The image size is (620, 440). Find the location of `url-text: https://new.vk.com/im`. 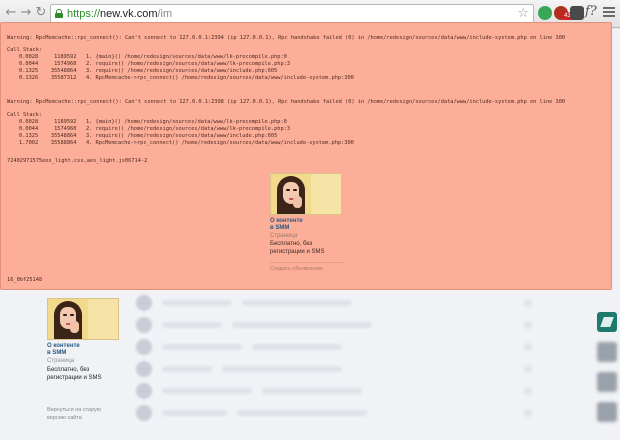

url-text: https://new.vk.com/im is located at coordinates (119, 14).